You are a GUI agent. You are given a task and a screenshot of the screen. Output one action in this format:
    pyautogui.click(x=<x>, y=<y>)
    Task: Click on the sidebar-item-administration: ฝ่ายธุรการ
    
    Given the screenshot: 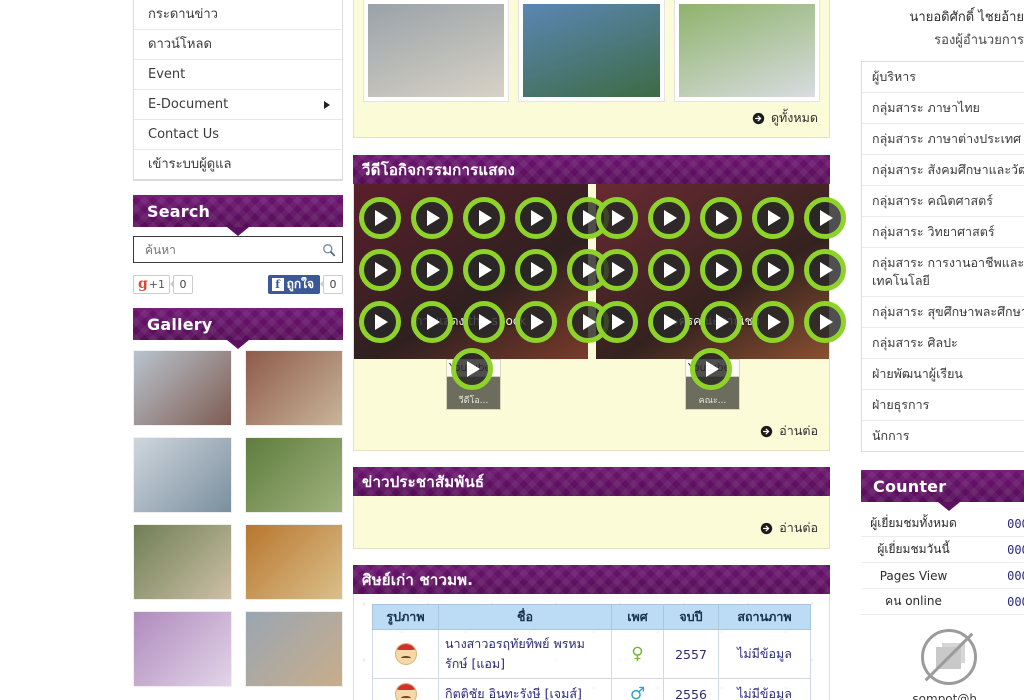 What is the action you would take?
    pyautogui.click(x=943, y=405)
    